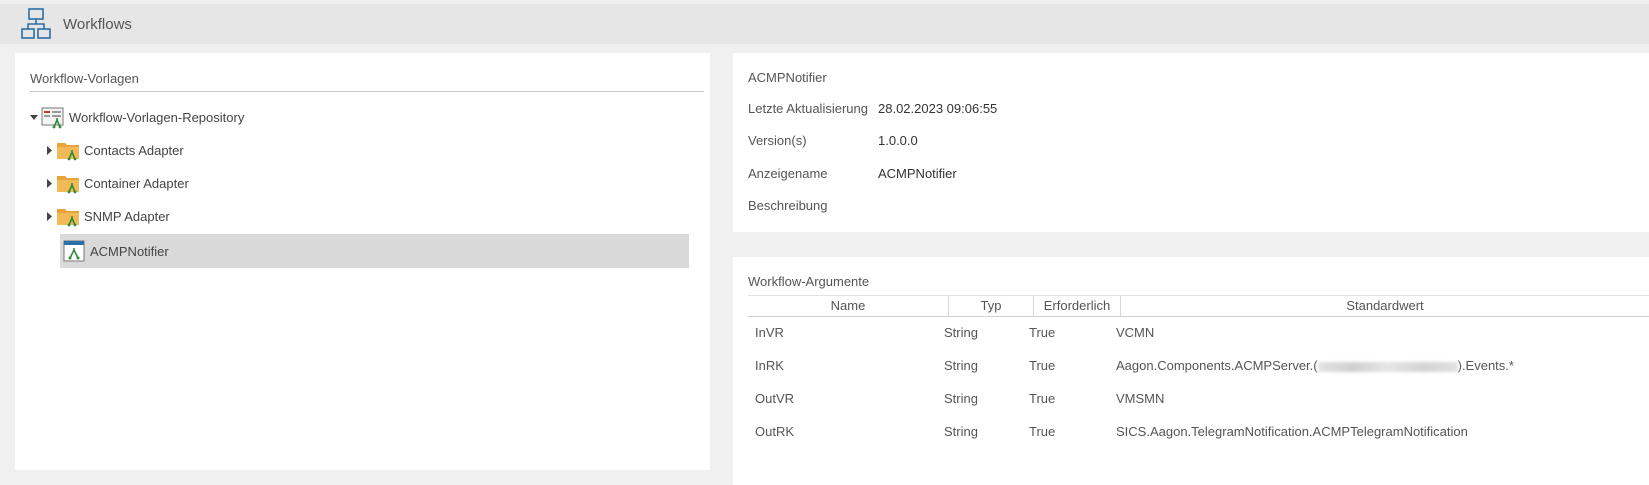 This screenshot has width=1649, height=485. I want to click on cell-default: Aagon.Components.ACMPServer.( ).Events.*, so click(1381, 366).